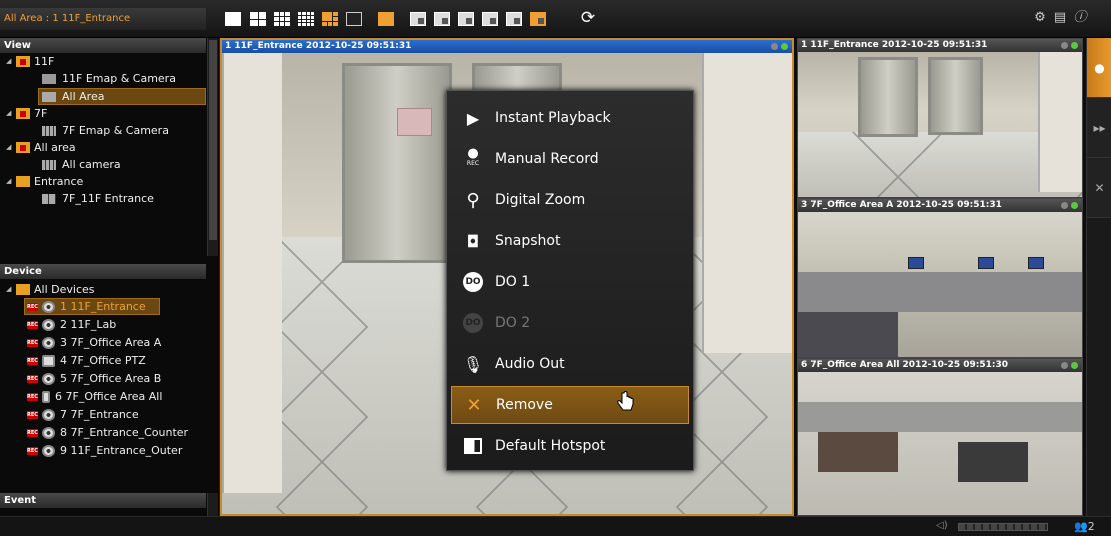  What do you see at coordinates (330, 19) in the screenshot?
I see `layout-1plus5-button` at bounding box center [330, 19].